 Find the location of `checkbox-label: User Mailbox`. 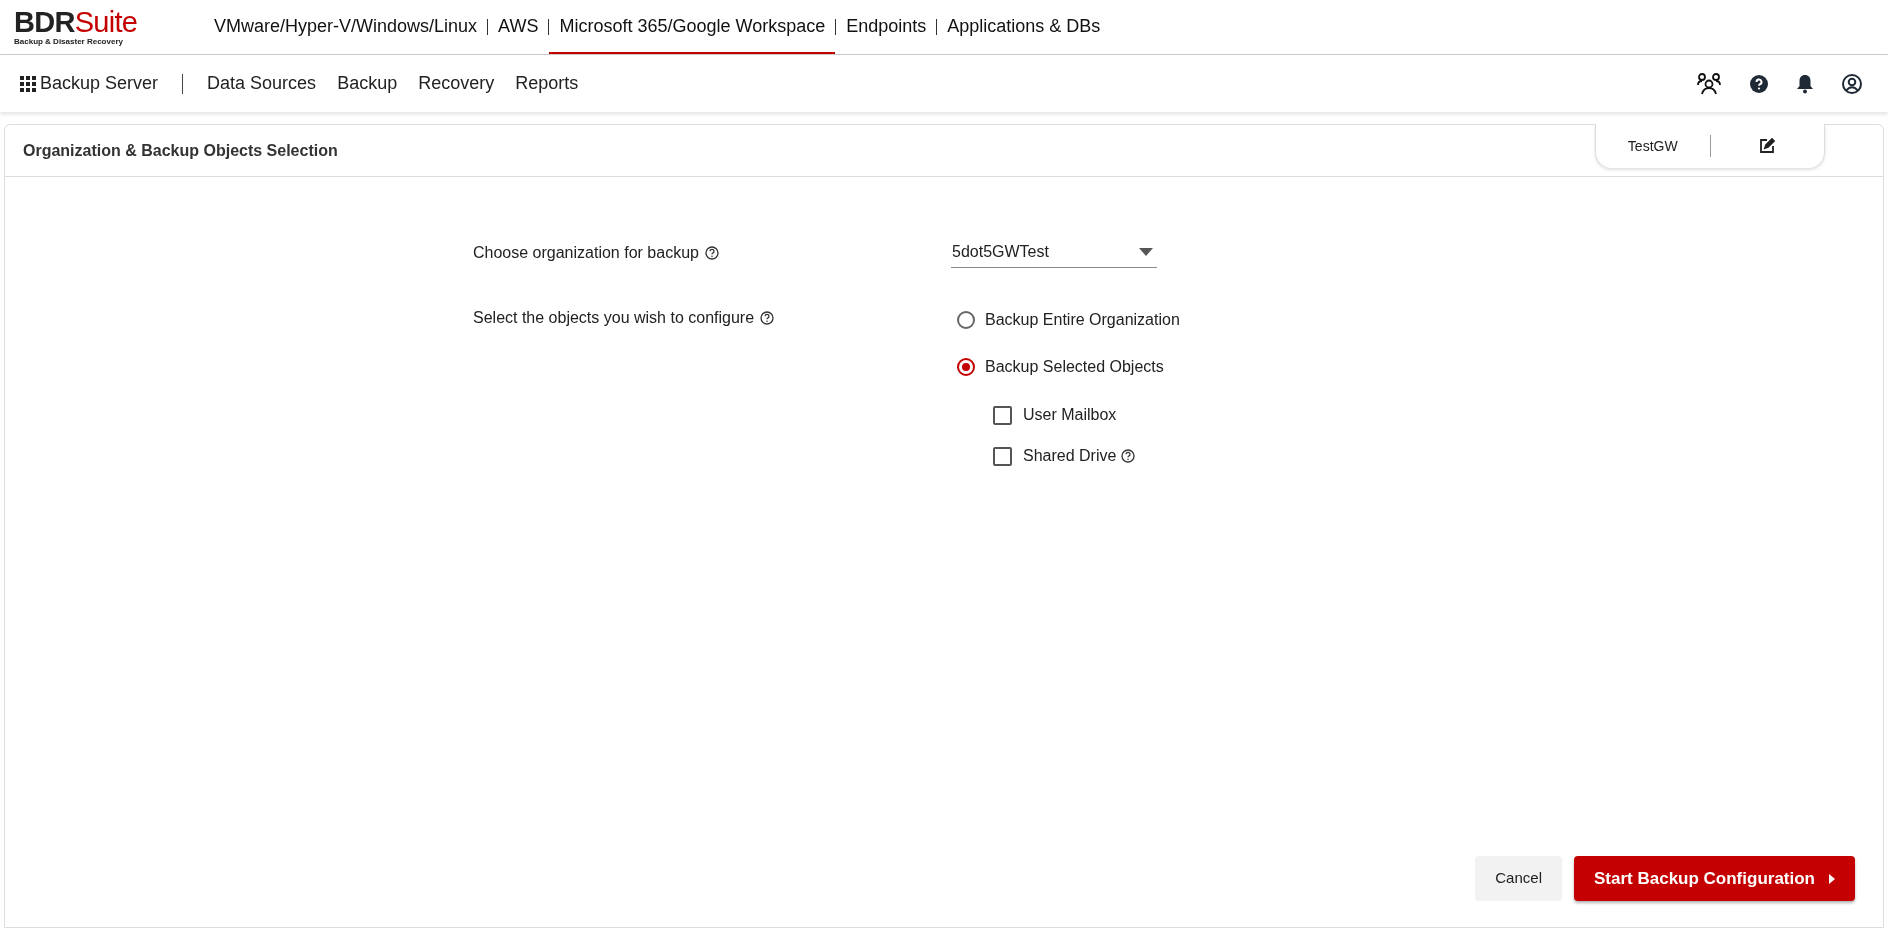

checkbox-label: User Mailbox is located at coordinates (1070, 415).